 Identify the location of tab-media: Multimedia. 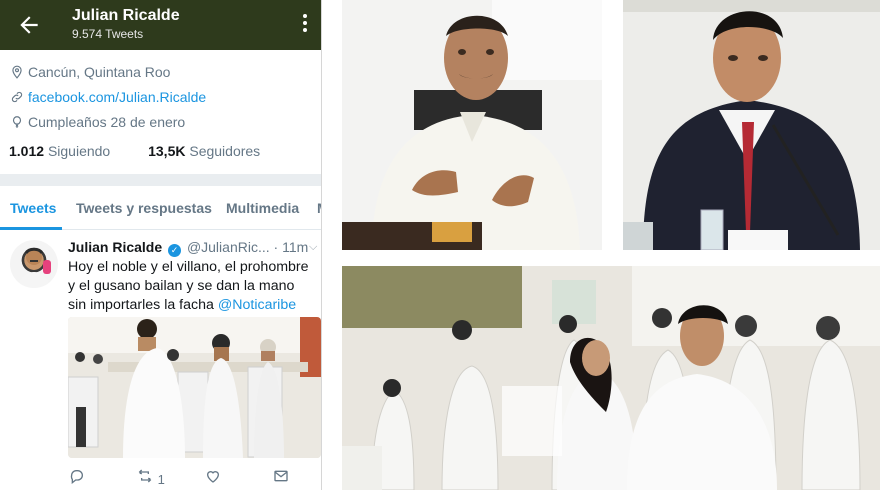
(262, 208).